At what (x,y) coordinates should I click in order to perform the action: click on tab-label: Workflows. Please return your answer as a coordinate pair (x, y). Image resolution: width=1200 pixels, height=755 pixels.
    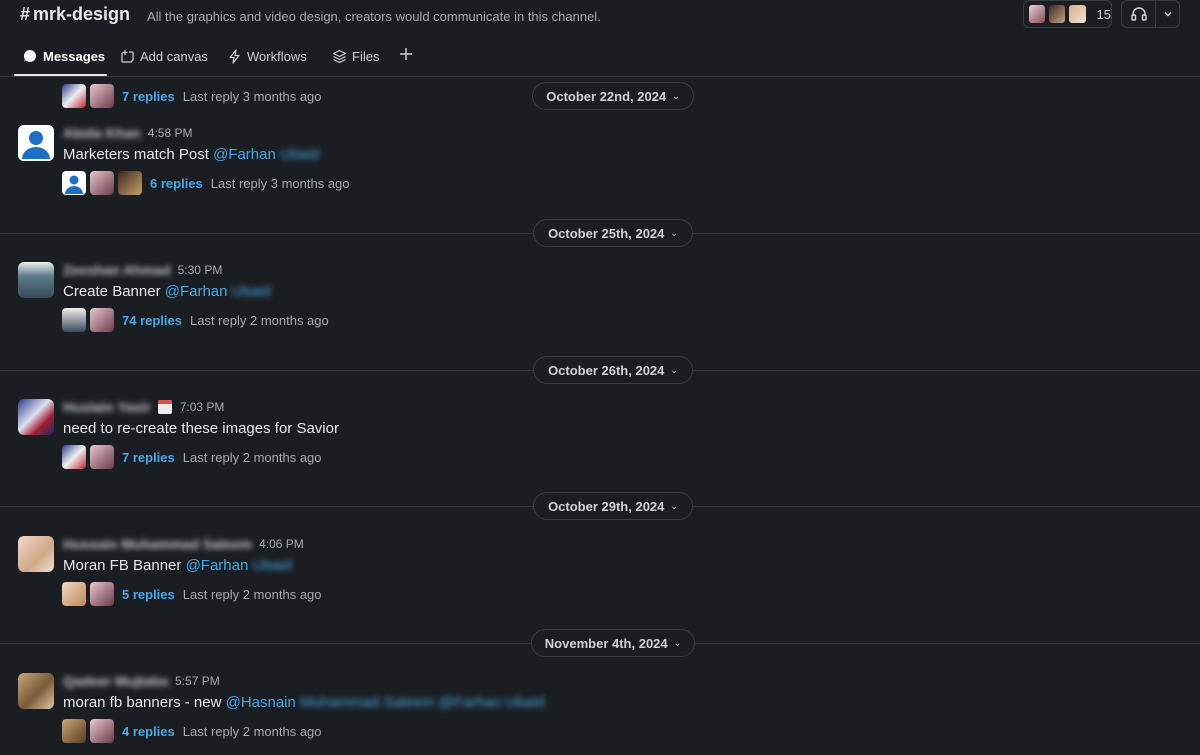
    Looking at the image, I should click on (277, 56).